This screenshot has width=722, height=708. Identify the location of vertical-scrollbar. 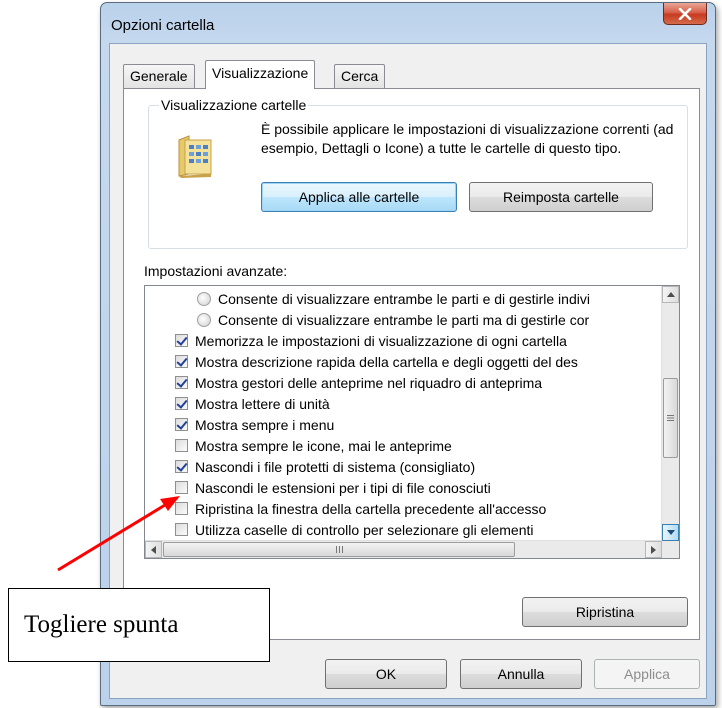
(670, 413).